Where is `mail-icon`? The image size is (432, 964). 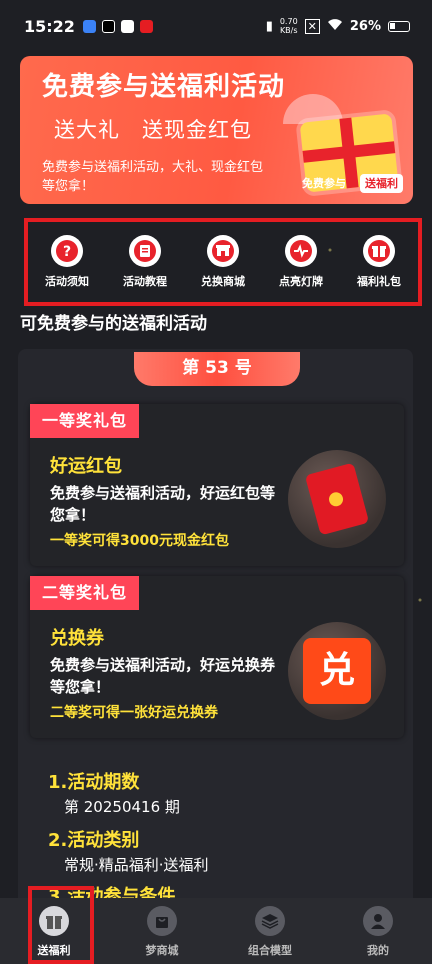
mail-icon is located at coordinates (127, 26).